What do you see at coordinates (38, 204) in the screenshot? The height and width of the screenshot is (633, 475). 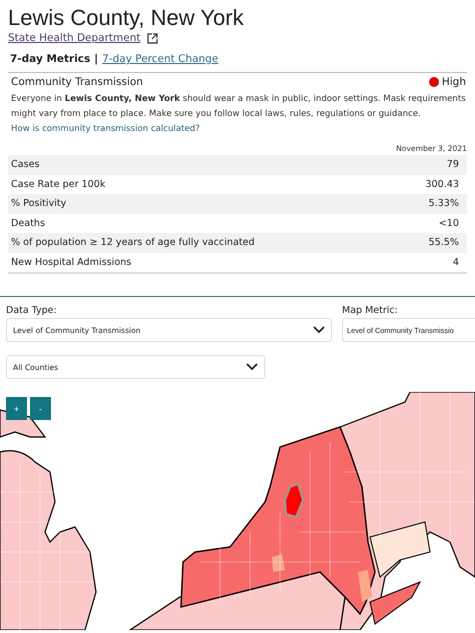 I see `metric-label: % Positivity` at bounding box center [38, 204].